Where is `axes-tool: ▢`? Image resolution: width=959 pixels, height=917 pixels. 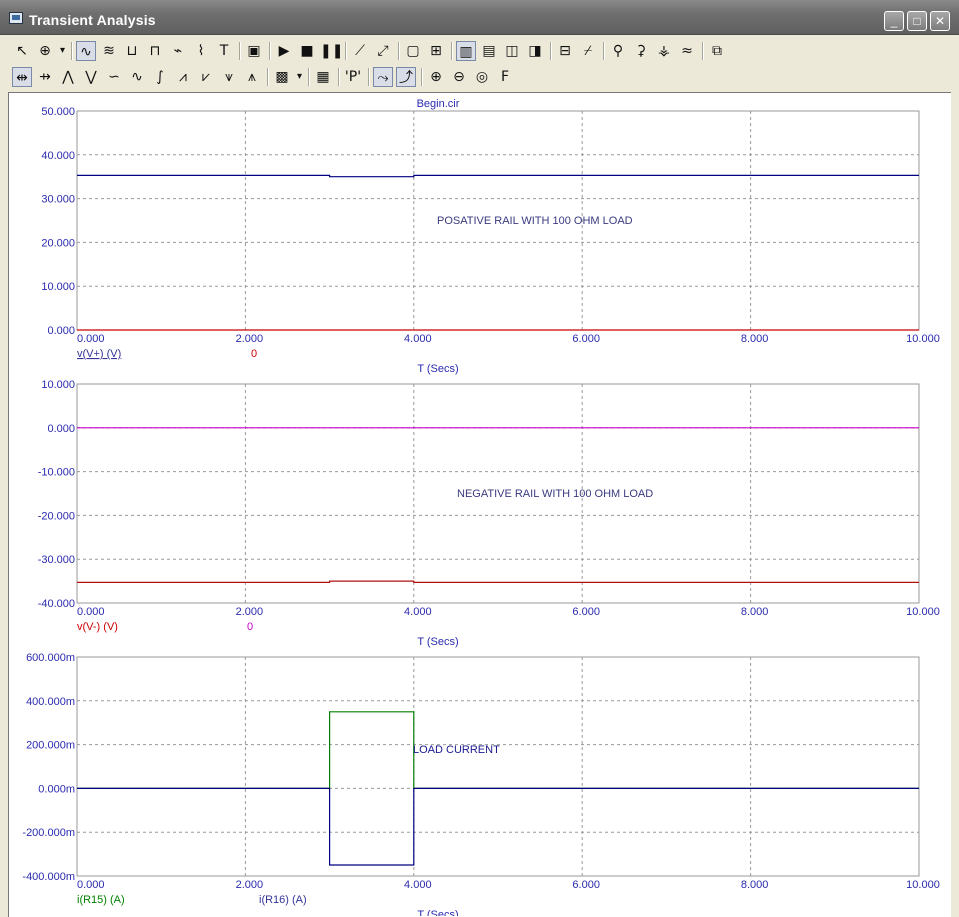 axes-tool: ▢ is located at coordinates (413, 51).